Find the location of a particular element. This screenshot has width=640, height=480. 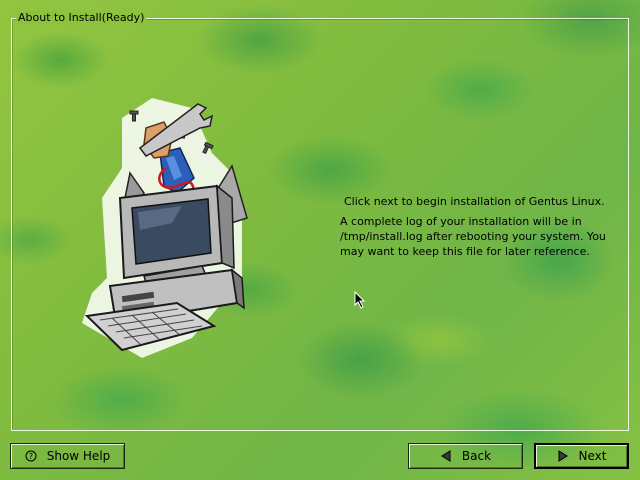

next-label: Next is located at coordinates (592, 456).